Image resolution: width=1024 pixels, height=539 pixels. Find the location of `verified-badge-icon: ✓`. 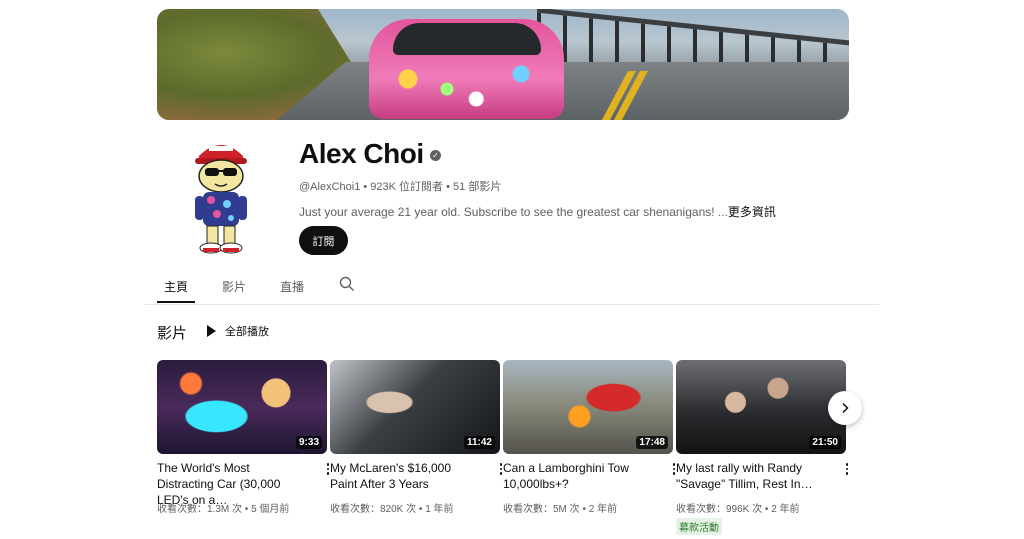

verified-badge-icon: ✓ is located at coordinates (435, 155).